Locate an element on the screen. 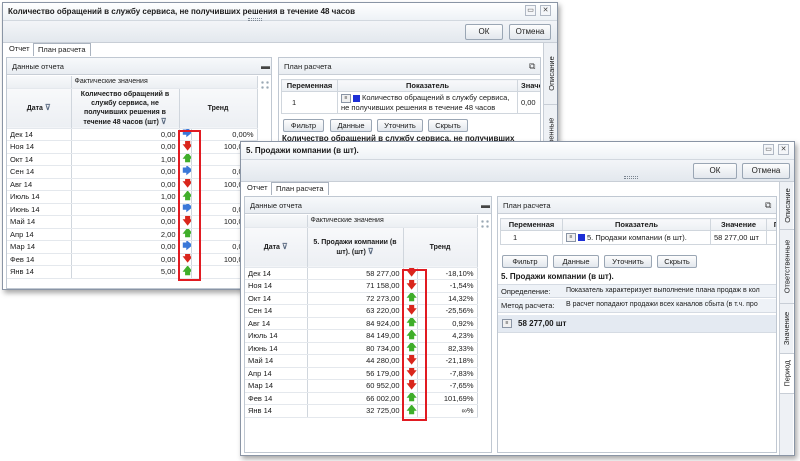 The height and width of the screenshot is (461, 800). value-cell: 72 273,00 is located at coordinates (355, 298).